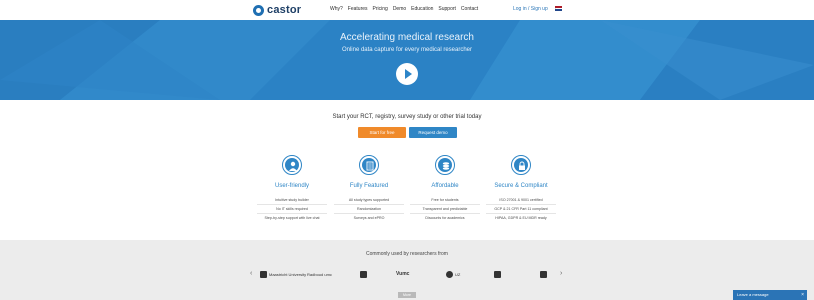  What do you see at coordinates (380, 9) in the screenshot?
I see `nav-item-pricing: Pricing` at bounding box center [380, 9].